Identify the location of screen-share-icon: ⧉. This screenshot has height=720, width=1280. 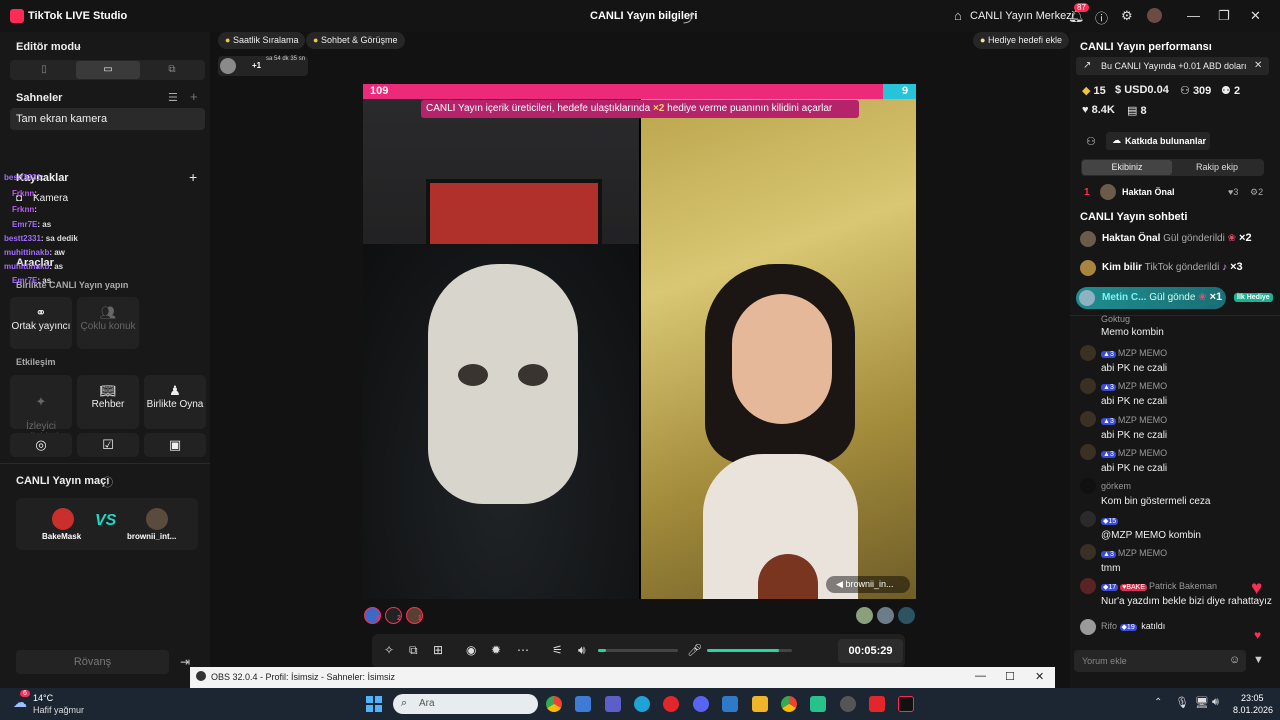
(413, 650).